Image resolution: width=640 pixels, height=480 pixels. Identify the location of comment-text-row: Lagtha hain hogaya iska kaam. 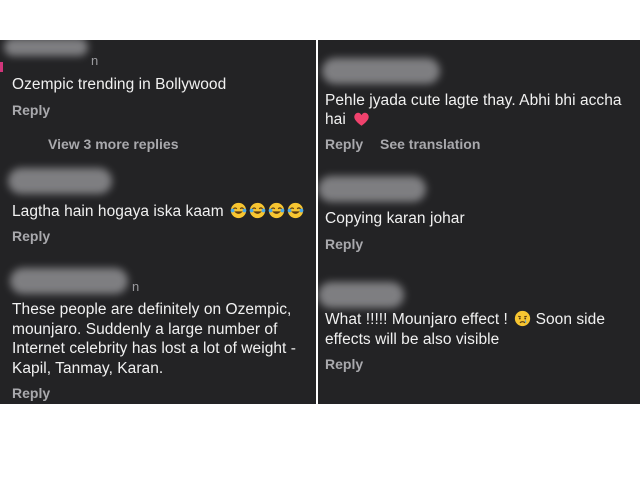
(158, 212).